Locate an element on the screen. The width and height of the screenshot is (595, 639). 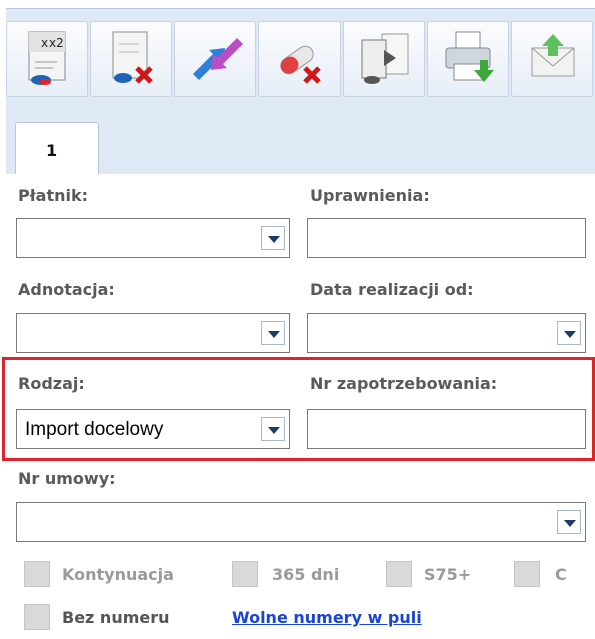
swap-transfer-button is located at coordinates (215, 59).